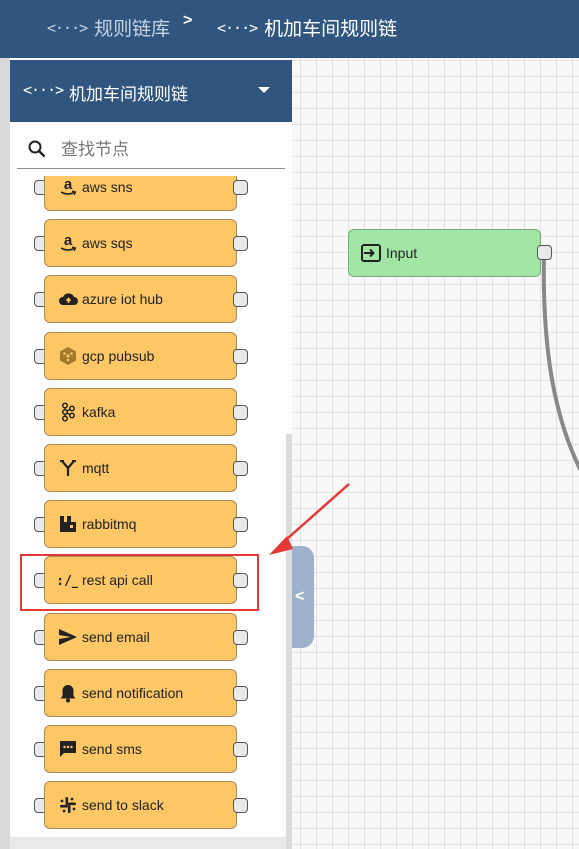 Image resolution: width=579 pixels, height=849 pixels. What do you see at coordinates (123, 805) in the screenshot?
I see `node-label: send to slack` at bounding box center [123, 805].